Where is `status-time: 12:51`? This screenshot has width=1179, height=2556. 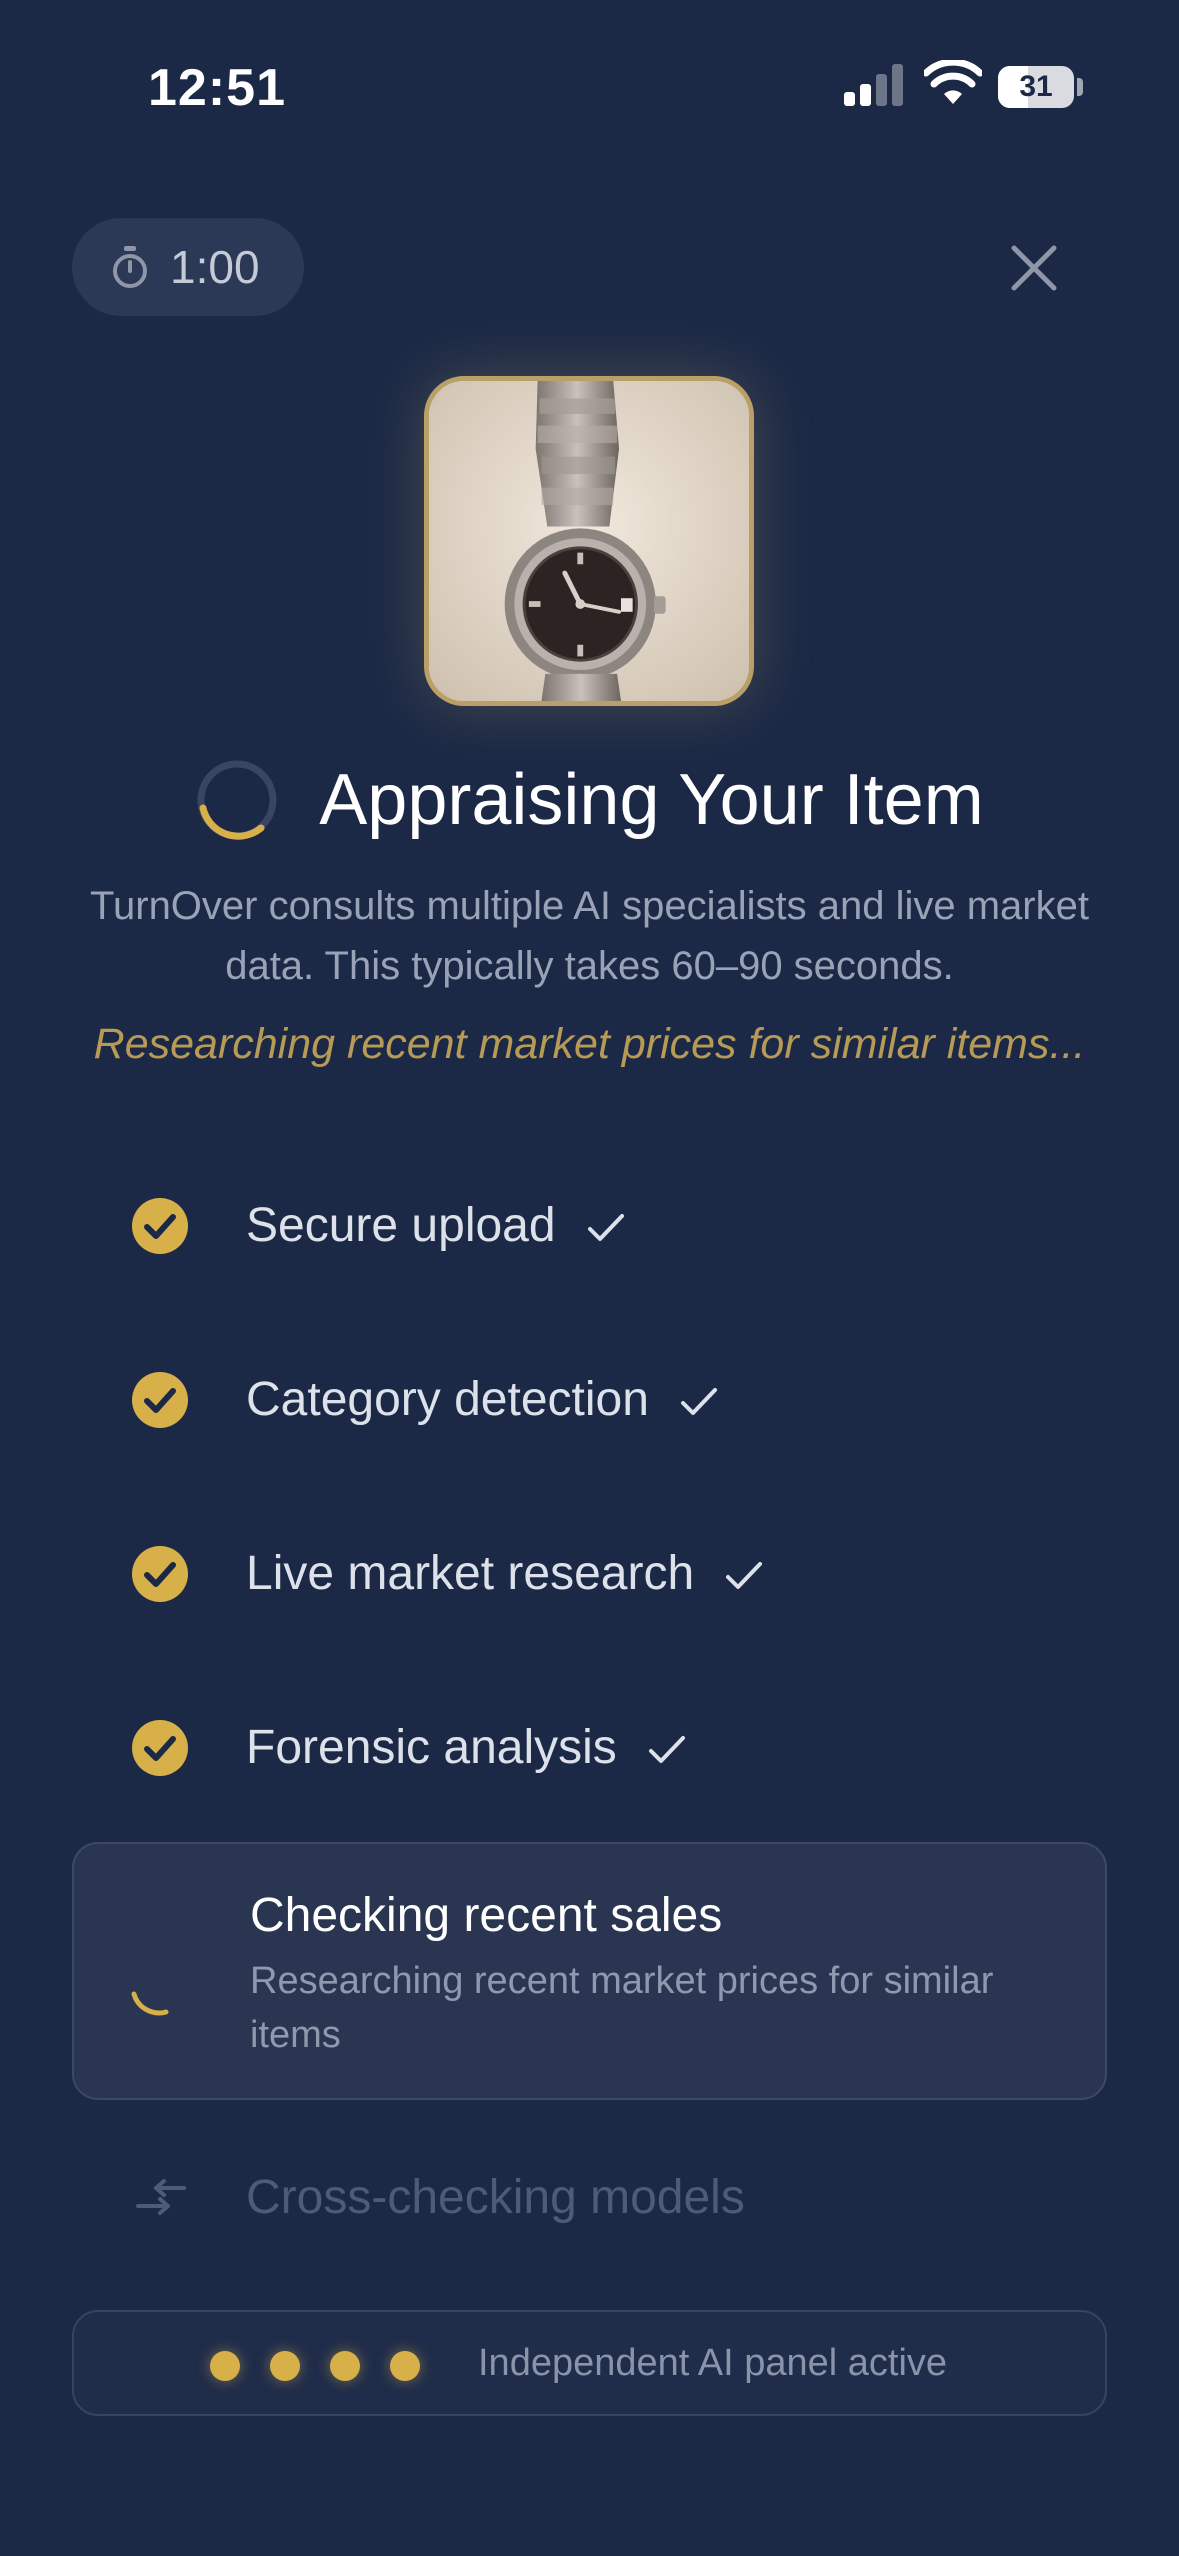
status-time: 12:51 is located at coordinates (217, 88).